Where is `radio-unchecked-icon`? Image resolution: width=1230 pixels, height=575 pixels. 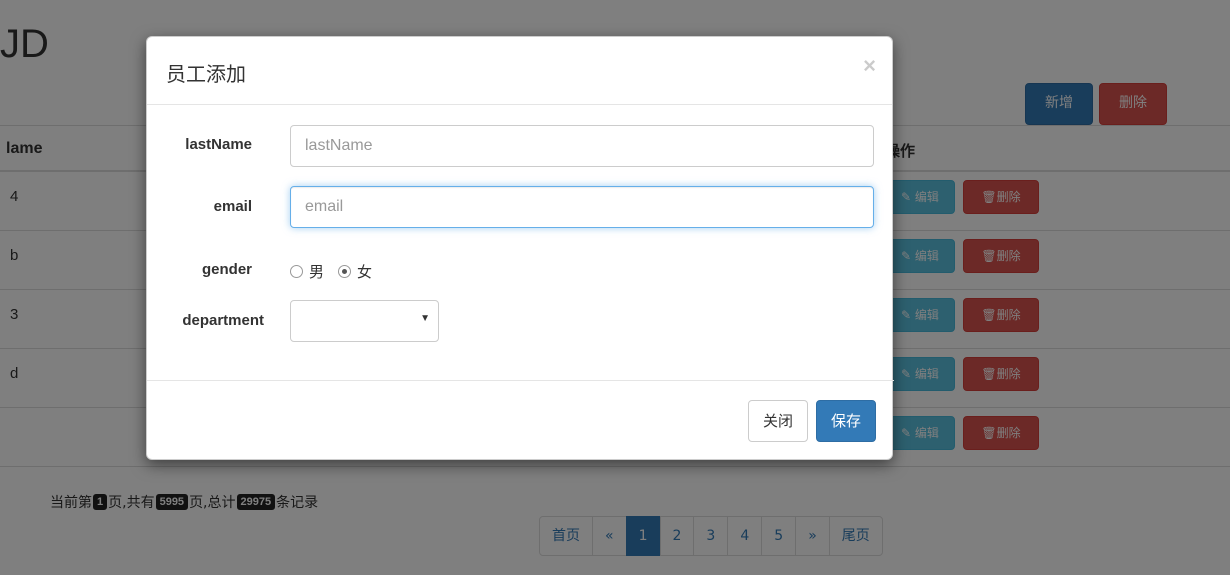
radio-unchecked-icon is located at coordinates (296, 271).